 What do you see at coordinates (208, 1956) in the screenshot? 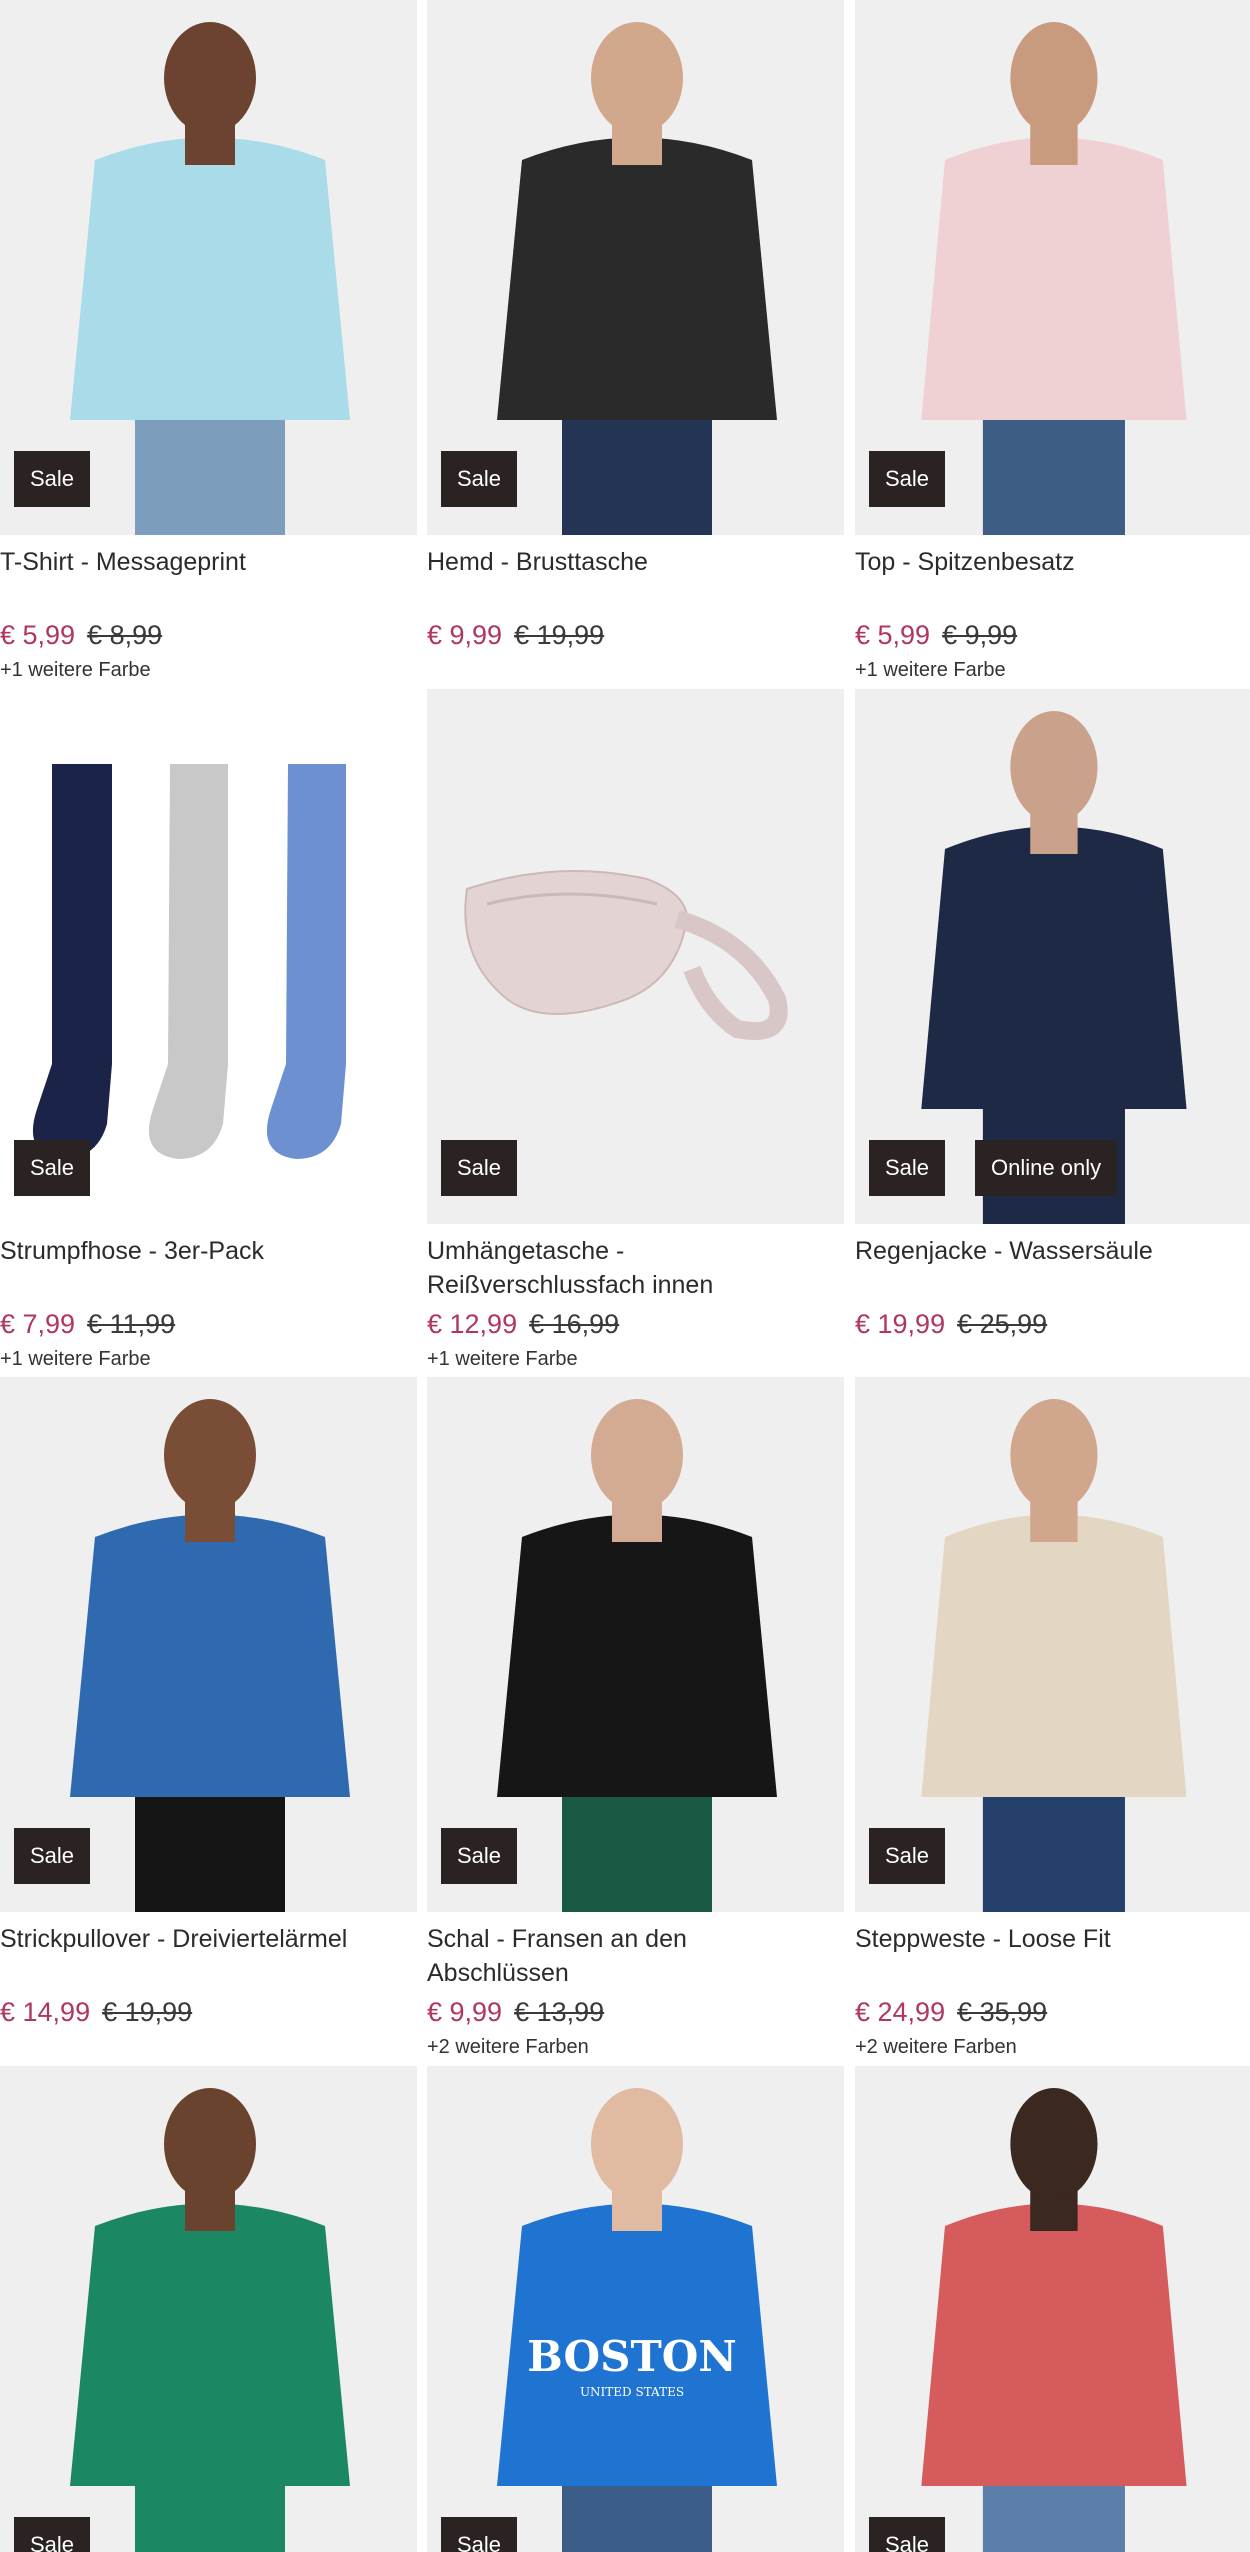
I see `product-title: Strickpullover - Dreiviertelärmel` at bounding box center [208, 1956].